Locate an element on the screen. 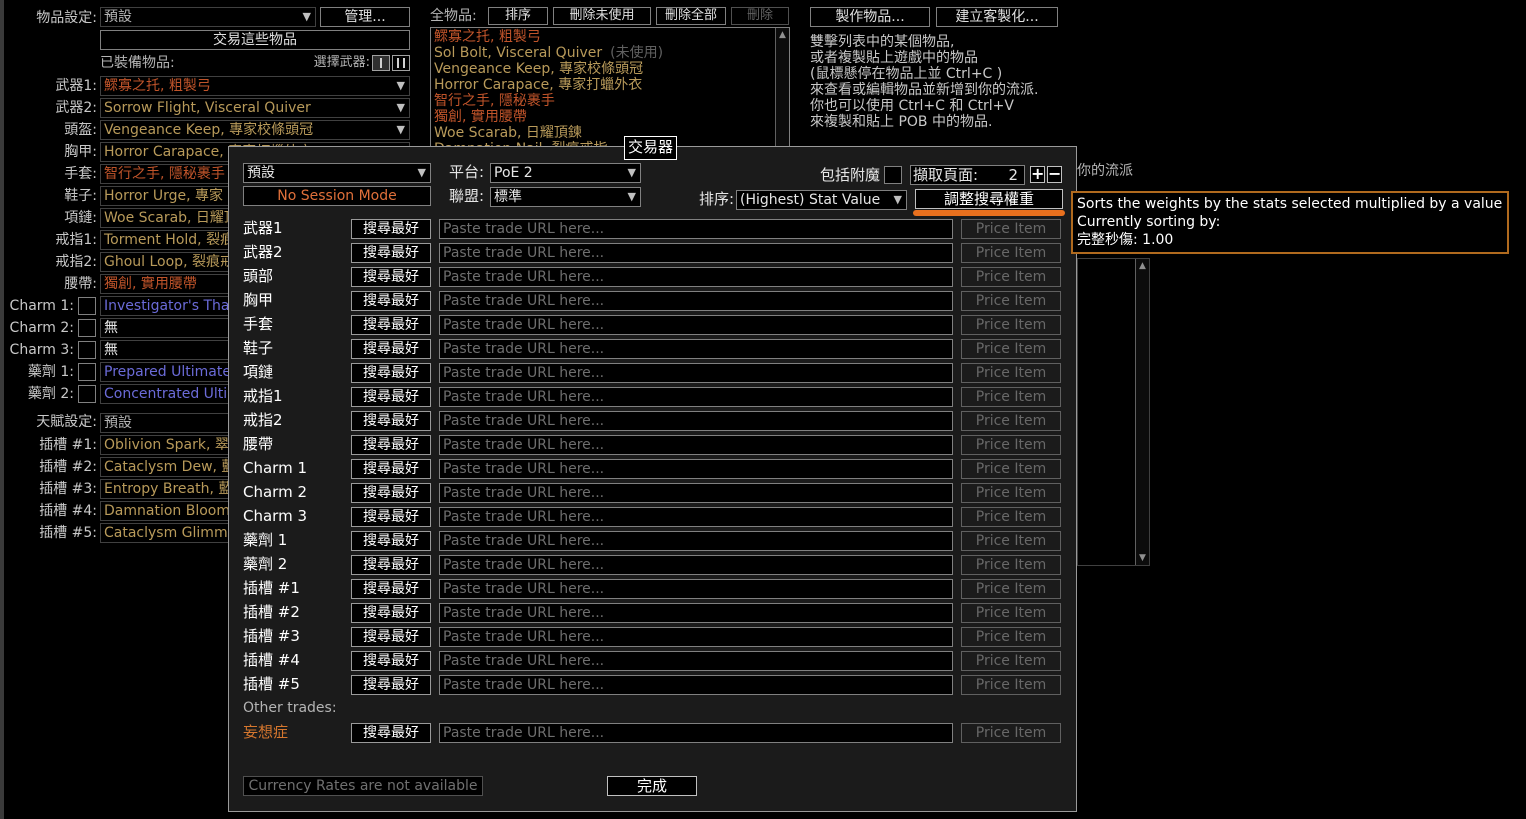 Image resolution: width=1526 pixels, height=819 pixels. slot-dropdown: Prepared Ultimate is located at coordinates (165, 372).